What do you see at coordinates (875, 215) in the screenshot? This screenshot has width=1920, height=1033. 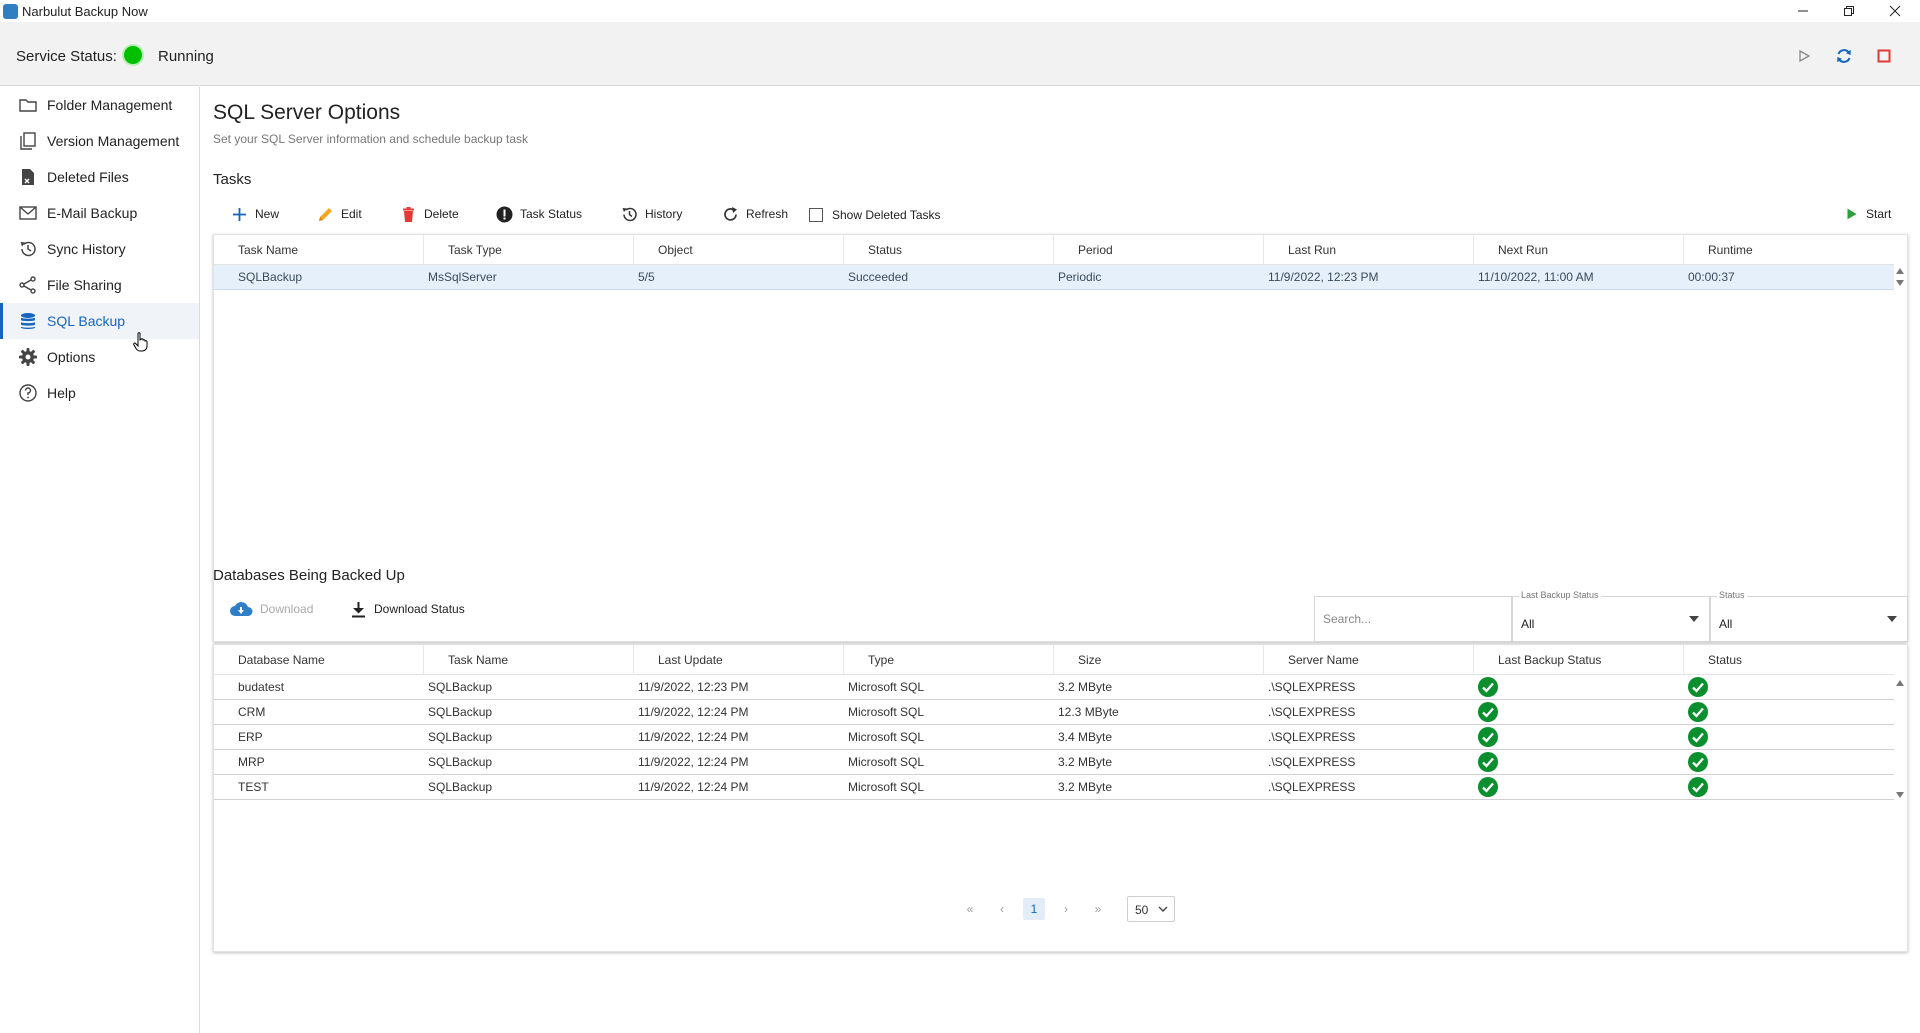 I see `show-deleted-tasks-checkbox: Show Deleted Tasks` at bounding box center [875, 215].